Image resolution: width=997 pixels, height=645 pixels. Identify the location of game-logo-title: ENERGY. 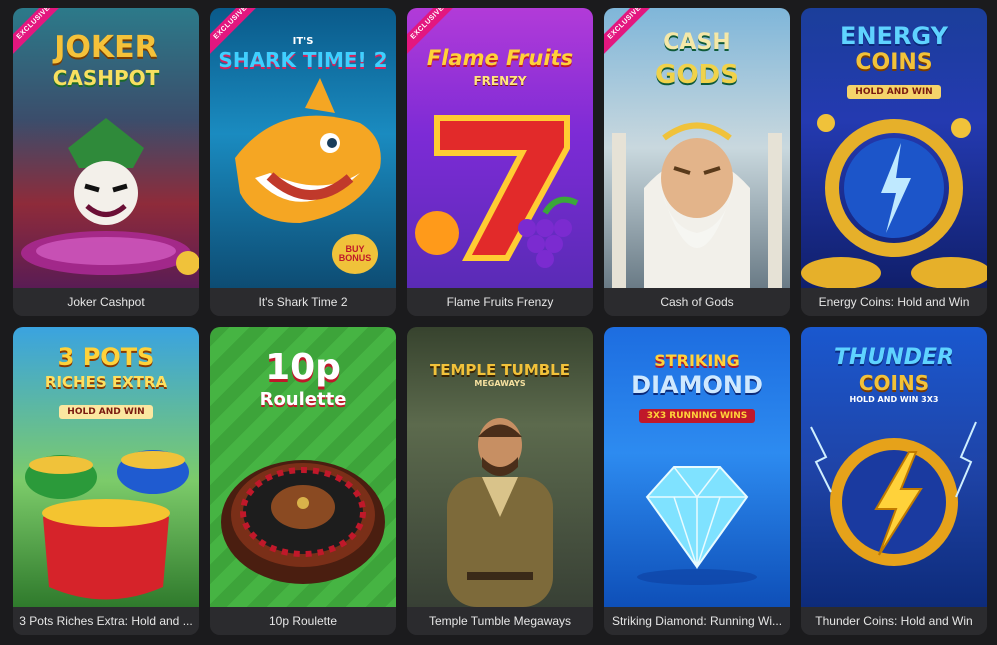
(894, 36).